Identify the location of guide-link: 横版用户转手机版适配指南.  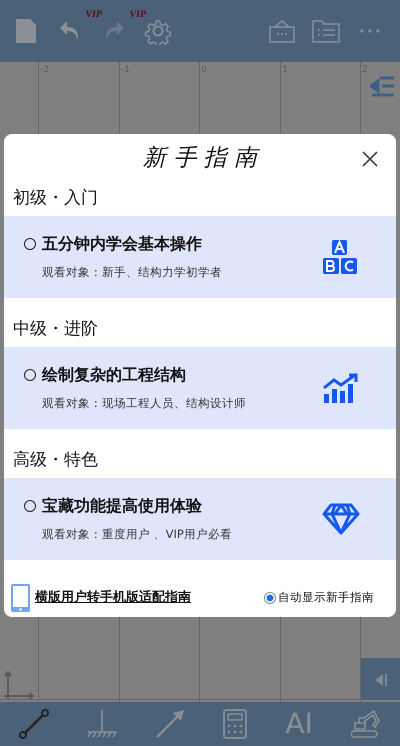
(113, 598).